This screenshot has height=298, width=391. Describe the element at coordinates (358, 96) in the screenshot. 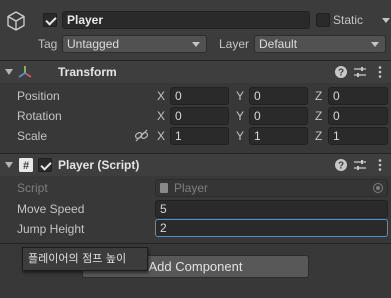

I see `position-z-field: 0` at that location.